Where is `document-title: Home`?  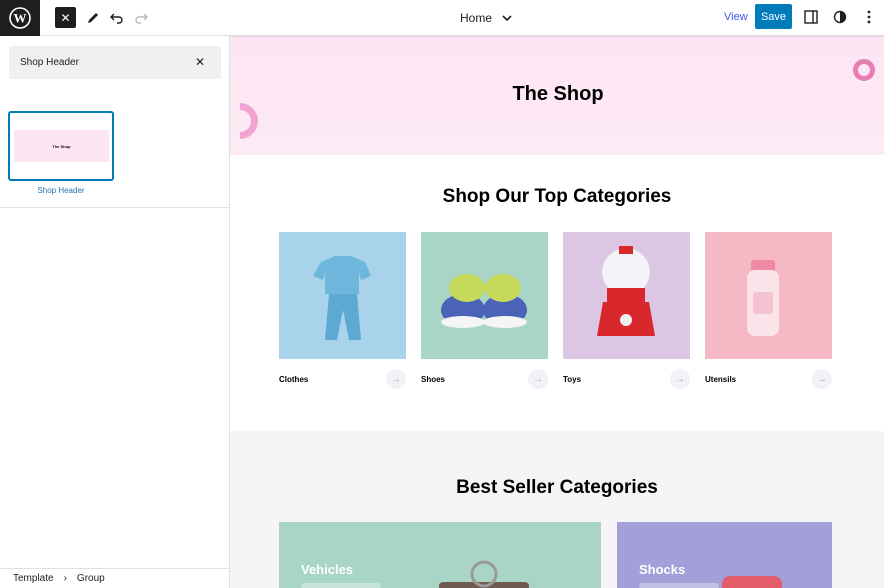 document-title: Home is located at coordinates (476, 18).